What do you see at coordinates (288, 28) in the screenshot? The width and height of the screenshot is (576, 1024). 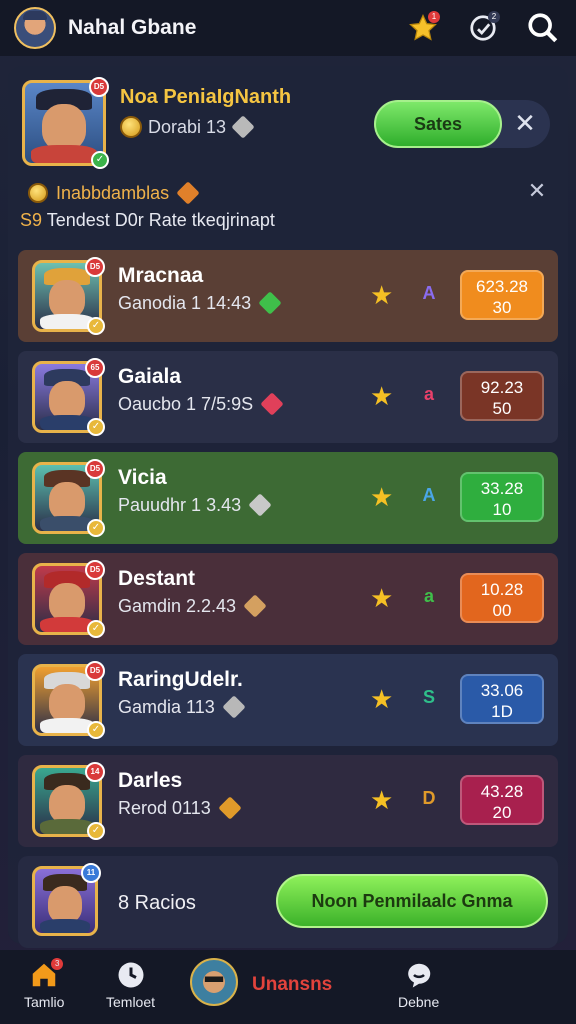 I see `top-bar: Nahal Gbane 1 2` at bounding box center [288, 28].